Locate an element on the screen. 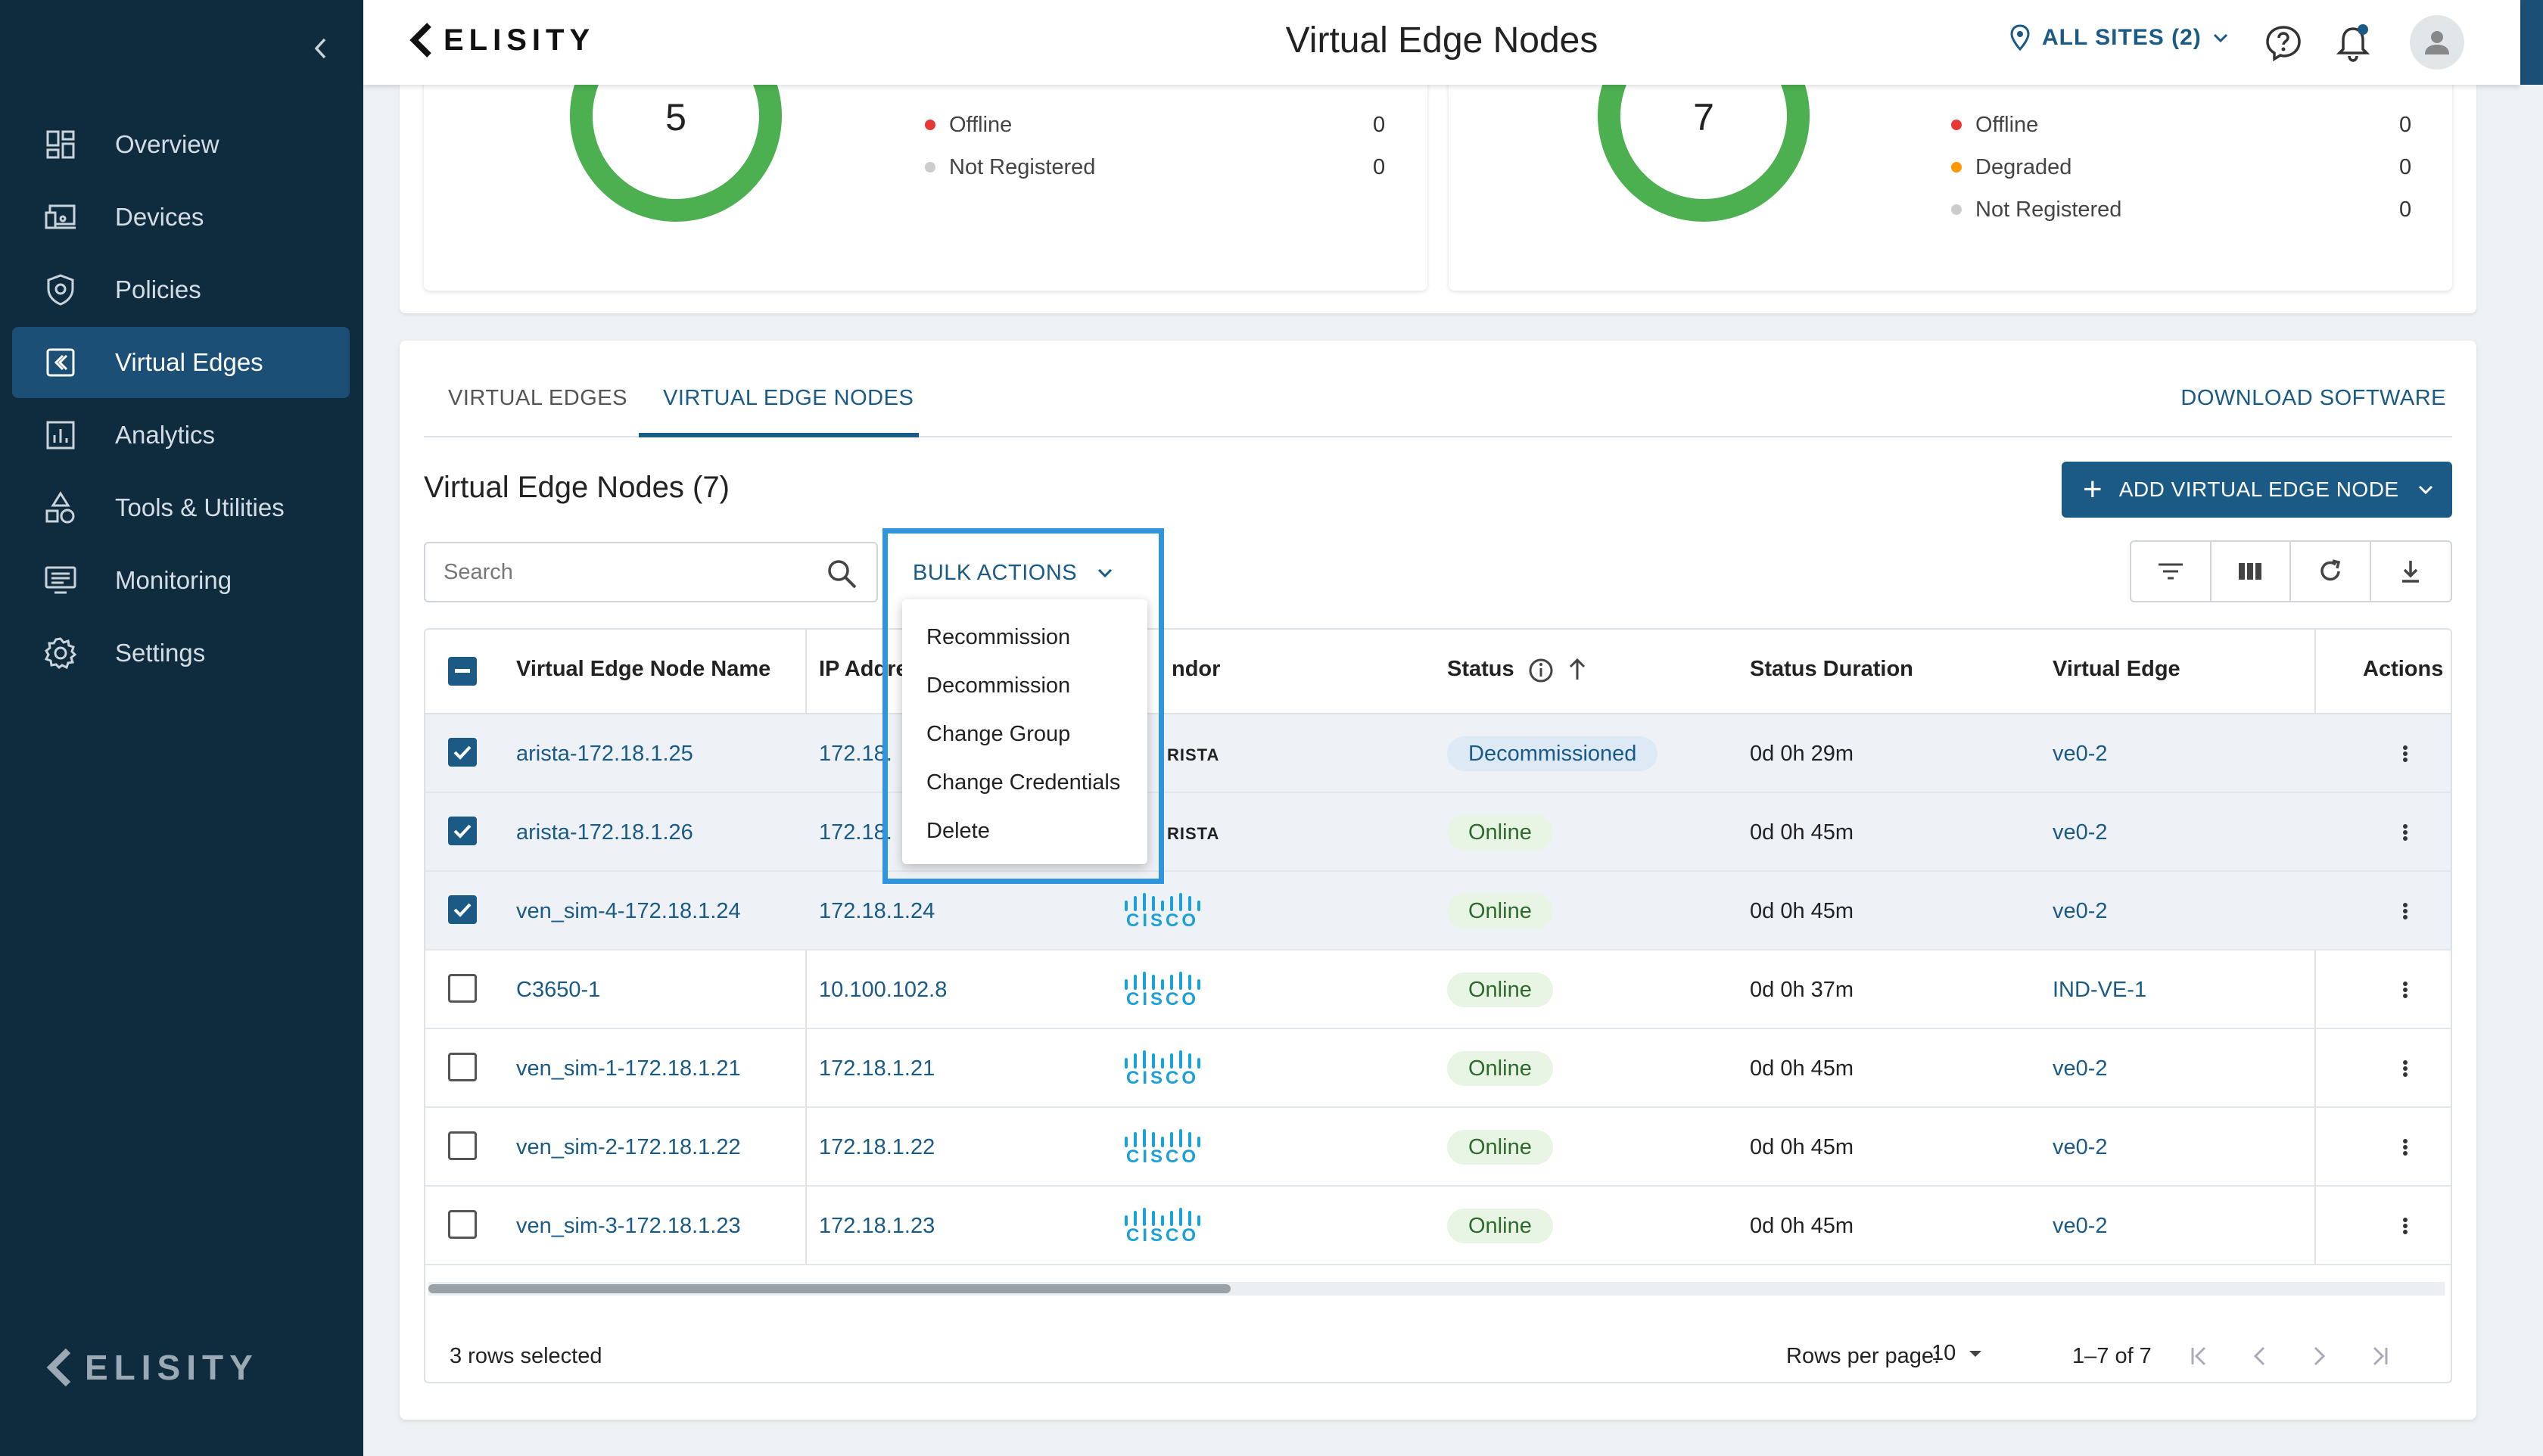 This screenshot has width=2543, height=1456. vendor-text: CISCO is located at coordinates (1162, 999).